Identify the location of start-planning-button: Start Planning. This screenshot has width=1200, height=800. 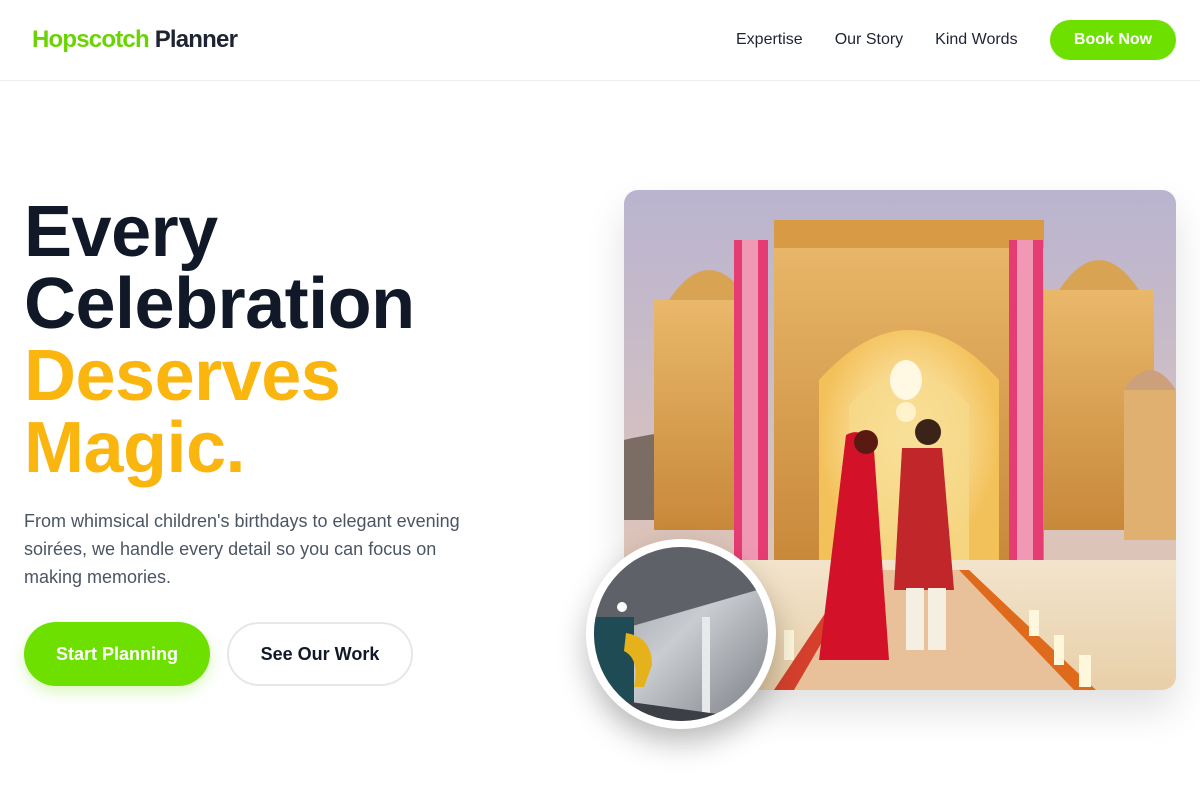
(117, 654).